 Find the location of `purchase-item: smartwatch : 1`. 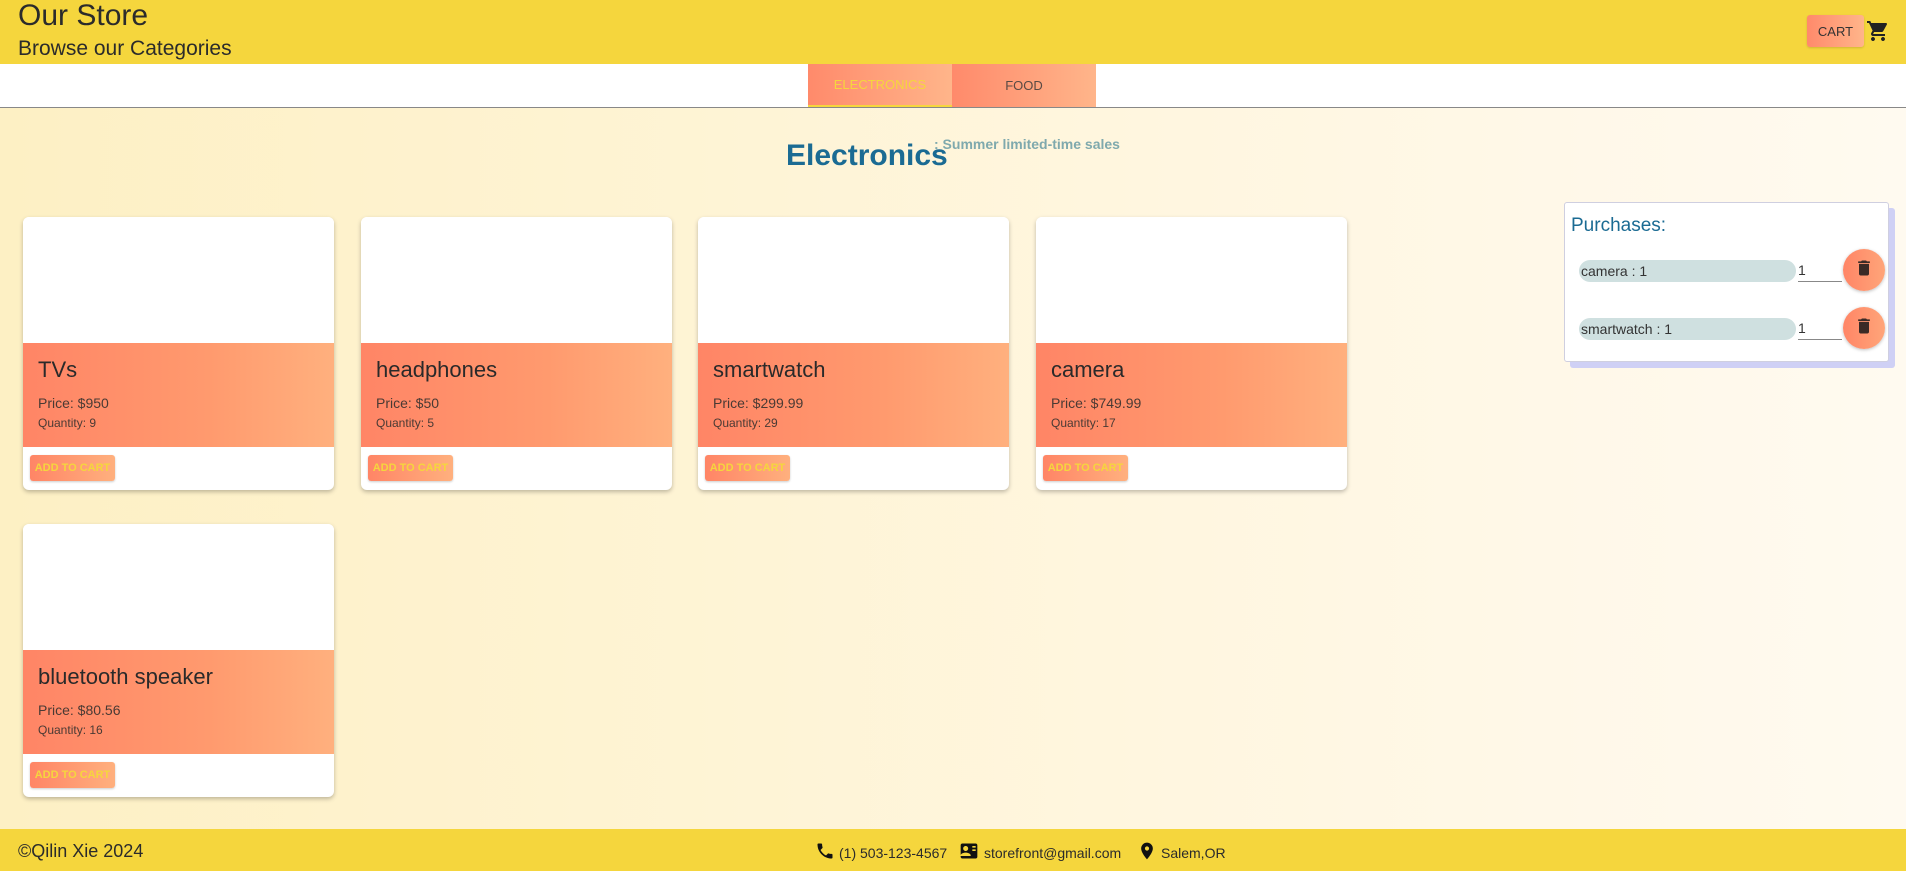

purchase-item: smartwatch : 1 is located at coordinates (1727, 329).